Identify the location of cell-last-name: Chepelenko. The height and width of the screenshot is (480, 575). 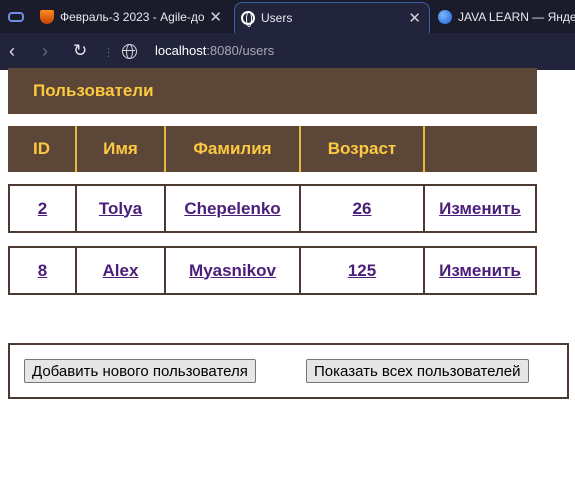
(233, 208).